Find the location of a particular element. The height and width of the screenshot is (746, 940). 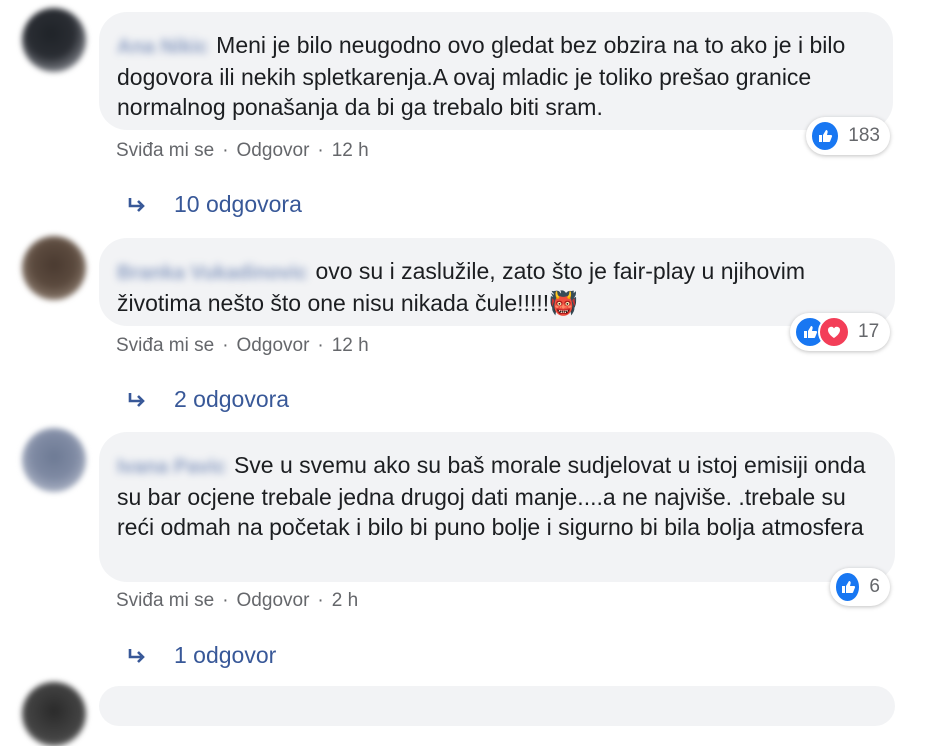

reactions-summary: 183 is located at coordinates (848, 136).